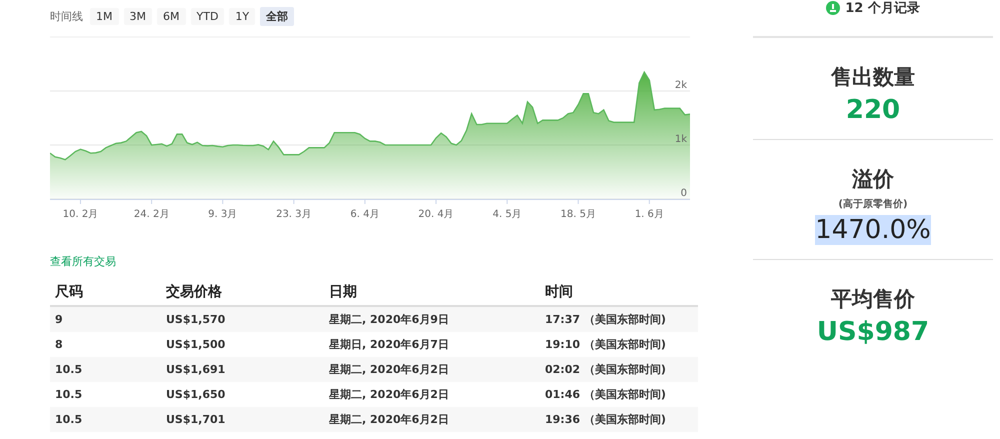 Image resolution: width=1000 pixels, height=439 pixels. Describe the element at coordinates (436, 214) in the screenshot. I see `x-axis-label: 20. 4月` at that location.